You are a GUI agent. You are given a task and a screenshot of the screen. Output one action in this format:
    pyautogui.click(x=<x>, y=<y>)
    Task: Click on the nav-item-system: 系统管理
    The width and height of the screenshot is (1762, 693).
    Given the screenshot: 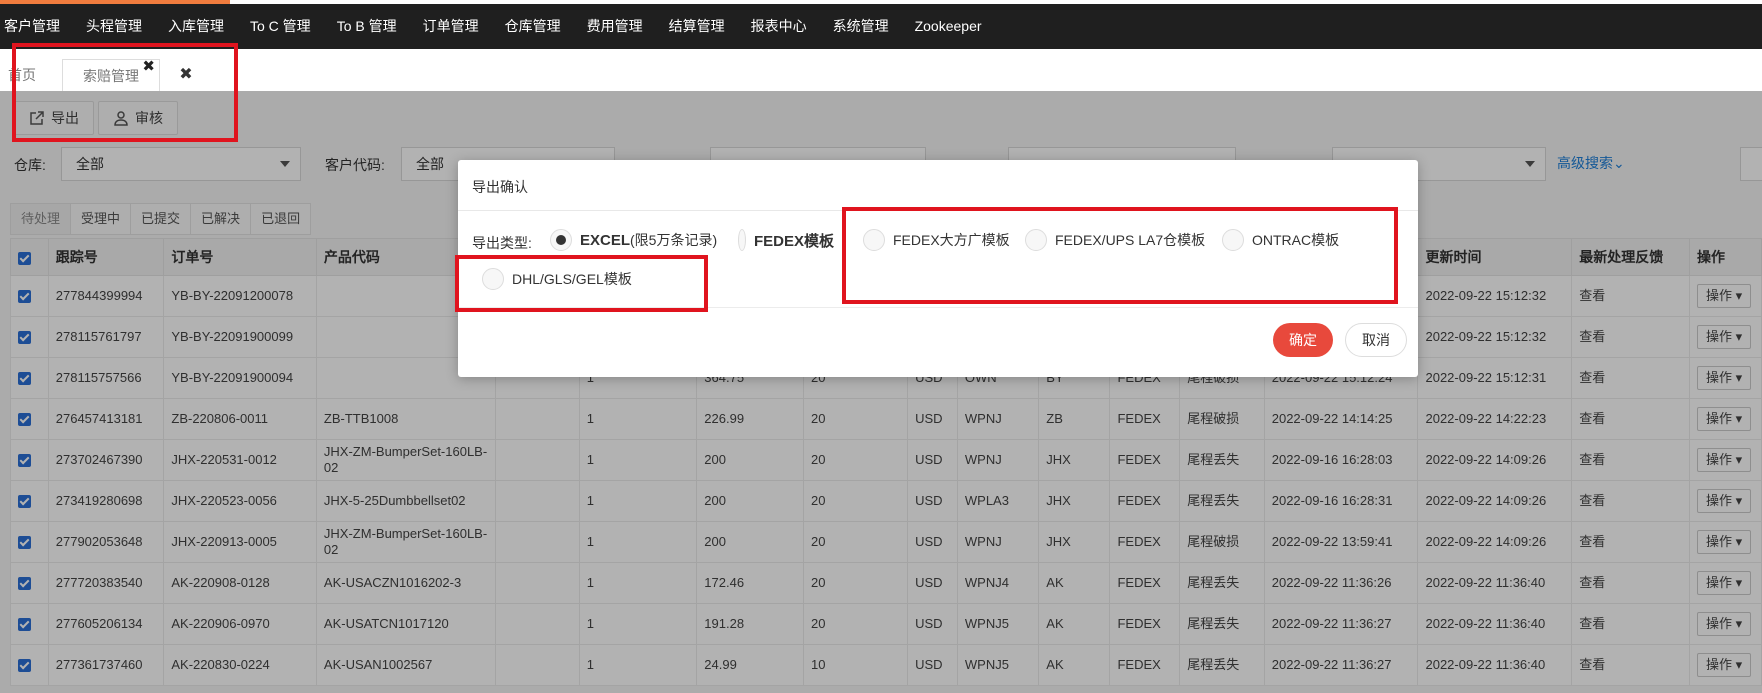 What is the action you would take?
    pyautogui.click(x=861, y=26)
    